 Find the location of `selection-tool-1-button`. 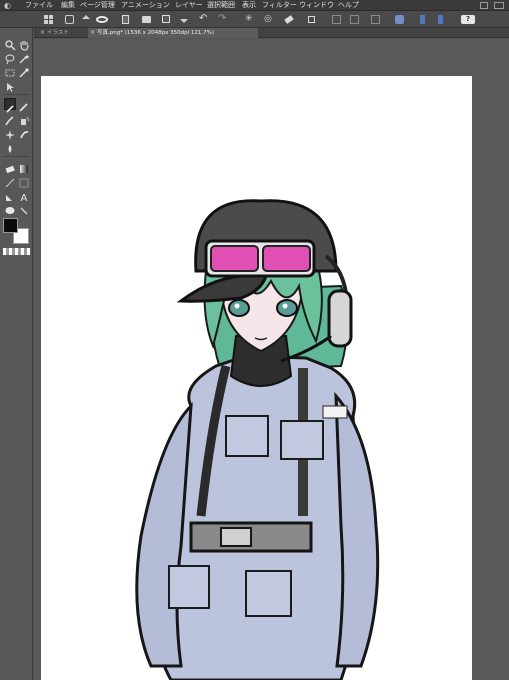

selection-tool-1-button is located at coordinates (336, 19).